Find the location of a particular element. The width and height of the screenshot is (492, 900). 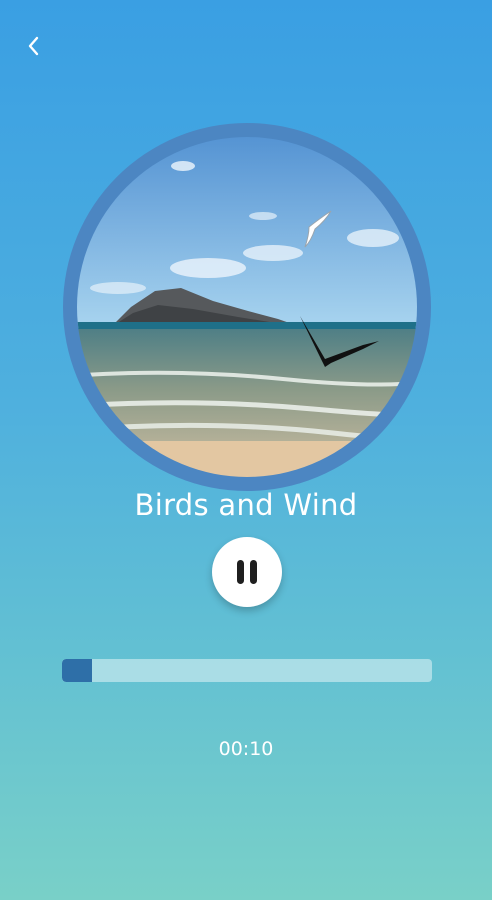

pause-icon is located at coordinates (247, 572).